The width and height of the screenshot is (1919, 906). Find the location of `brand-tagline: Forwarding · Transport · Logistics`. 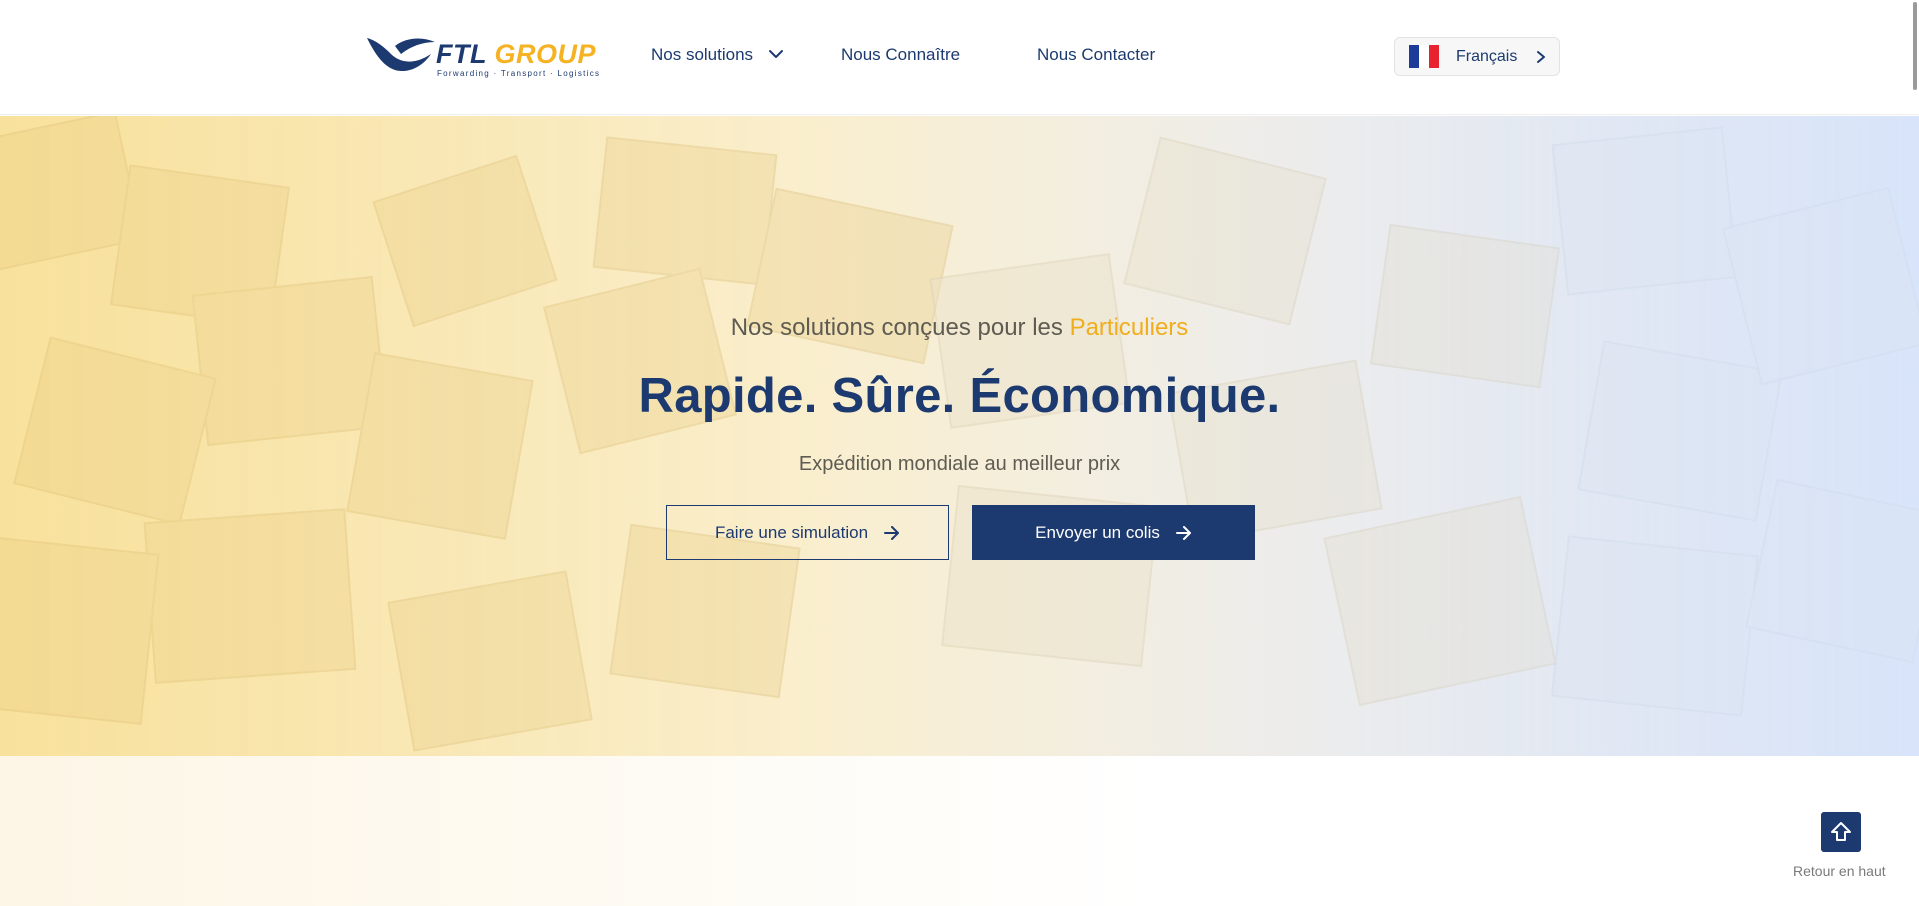

brand-tagline: Forwarding · Transport · Logistics is located at coordinates (519, 73).